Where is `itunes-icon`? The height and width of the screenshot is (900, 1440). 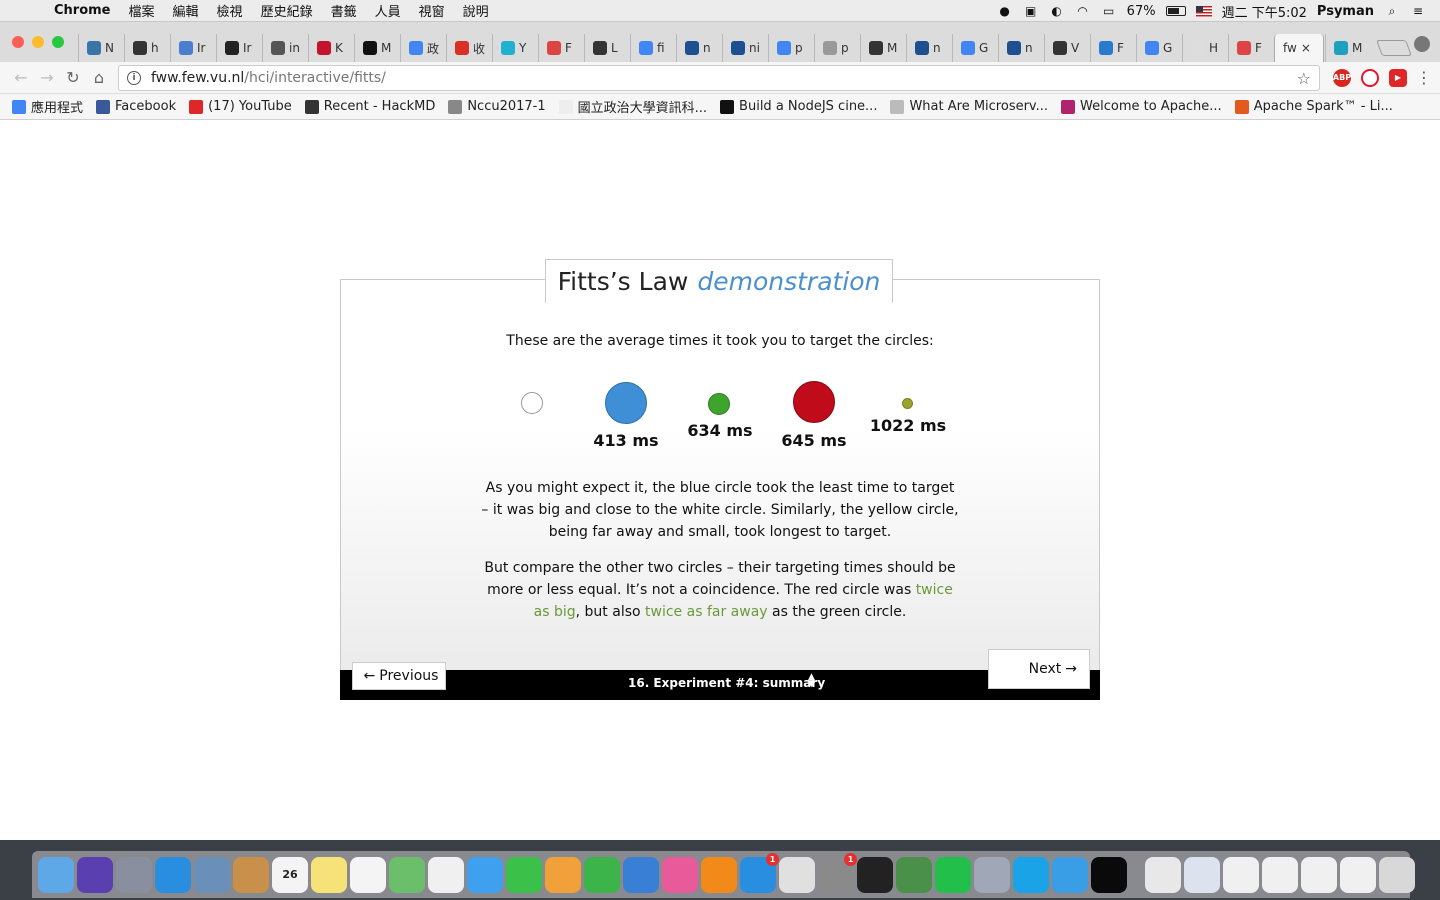 itunes-icon is located at coordinates (680, 874).